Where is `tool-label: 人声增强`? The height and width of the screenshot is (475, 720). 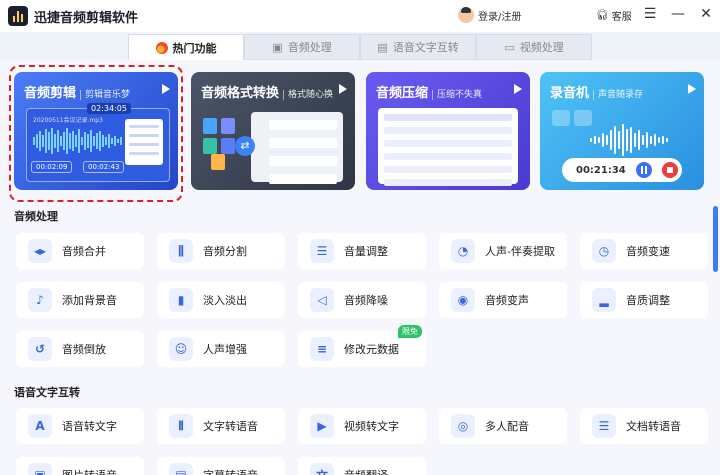
tool-label: 人声增强 is located at coordinates (225, 349).